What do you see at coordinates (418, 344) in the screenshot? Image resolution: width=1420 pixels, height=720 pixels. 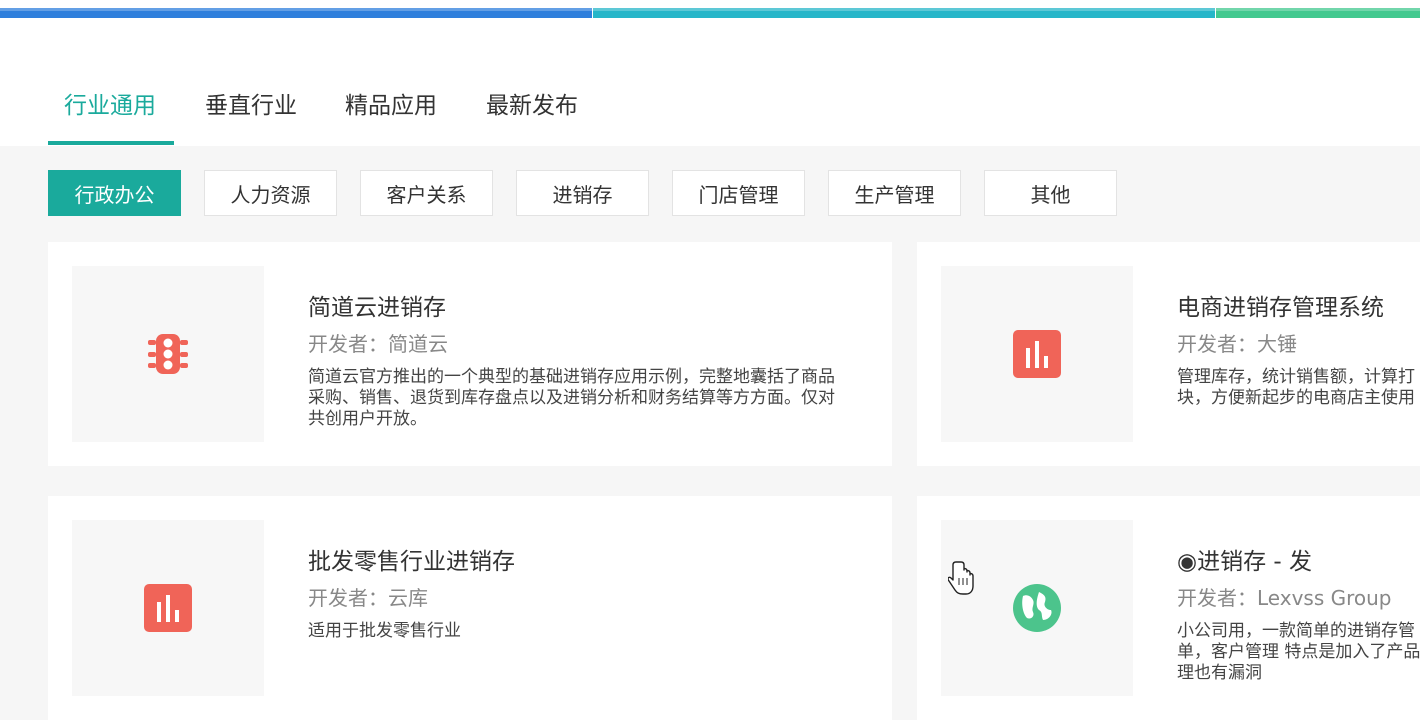 I see `developer-name: 简道云` at bounding box center [418, 344].